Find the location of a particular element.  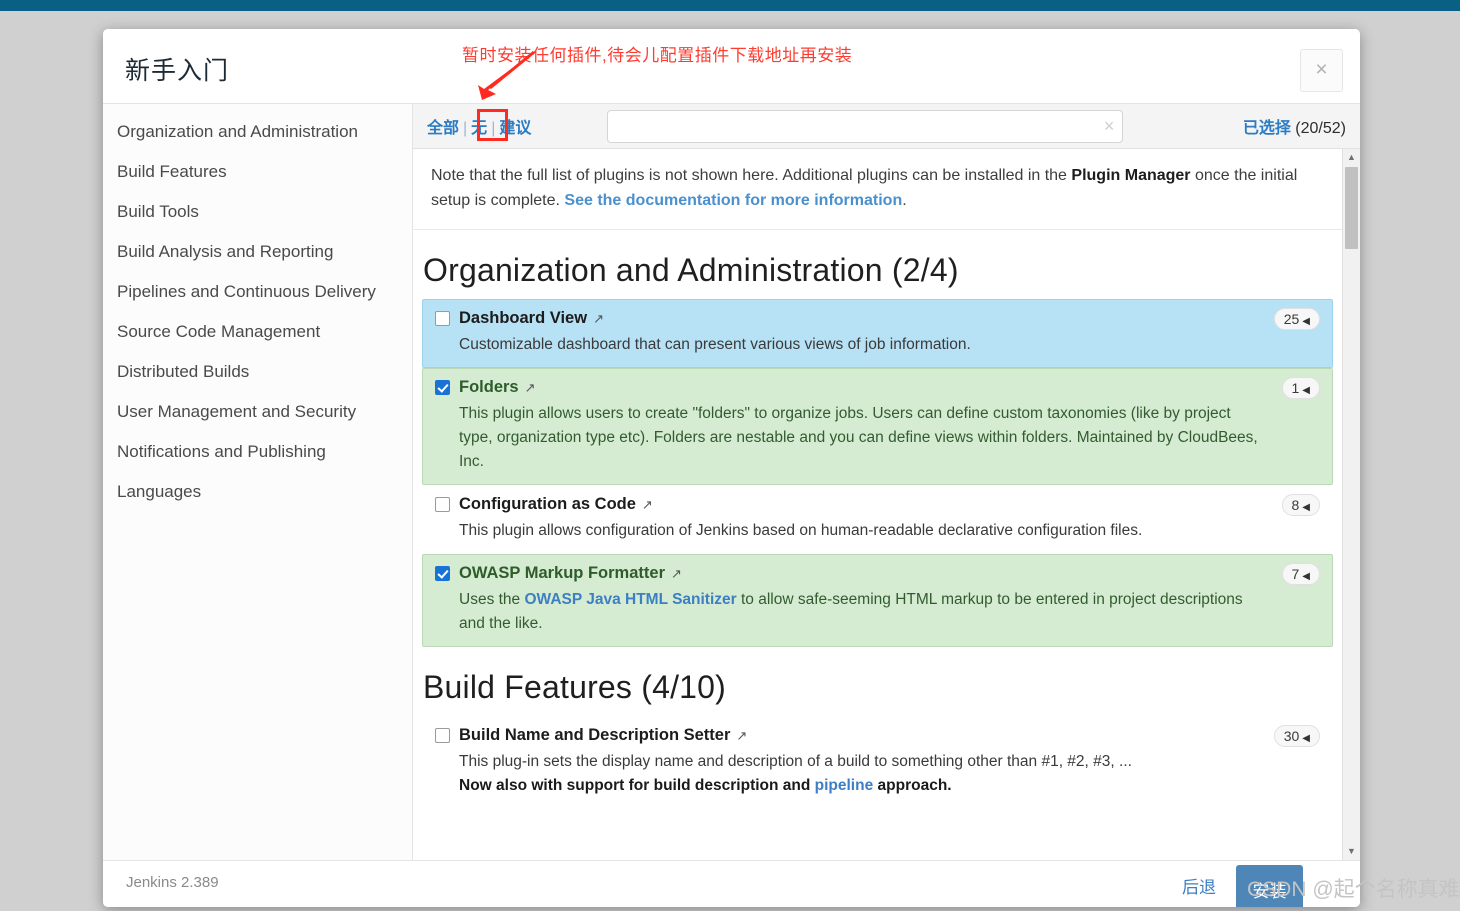

badge-count: 8 is located at coordinates (1295, 505).